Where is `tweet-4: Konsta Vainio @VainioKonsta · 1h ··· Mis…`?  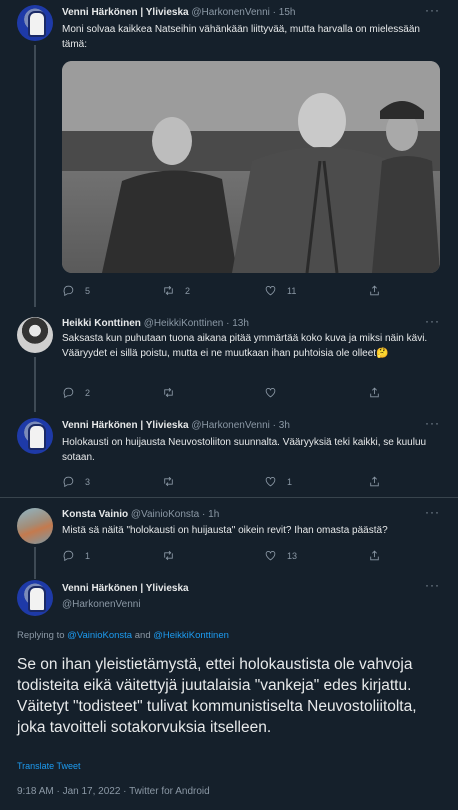 tweet-4: Konsta Vainio @VainioKonsta · 1h ··· Mis… is located at coordinates (229, 539).